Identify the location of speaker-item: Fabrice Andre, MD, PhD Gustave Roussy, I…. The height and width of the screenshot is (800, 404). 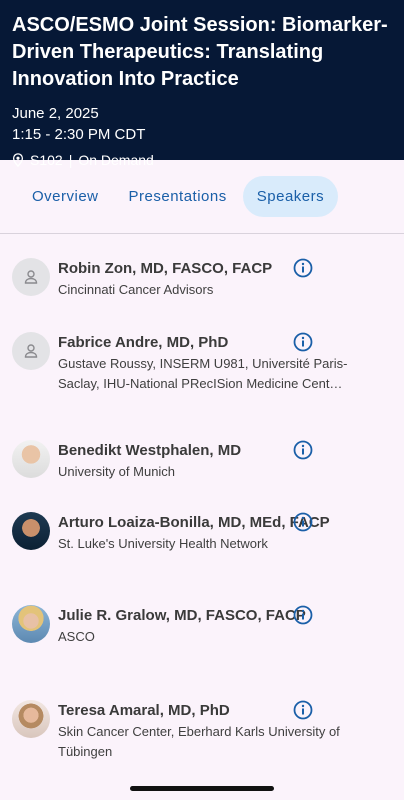
(202, 386).